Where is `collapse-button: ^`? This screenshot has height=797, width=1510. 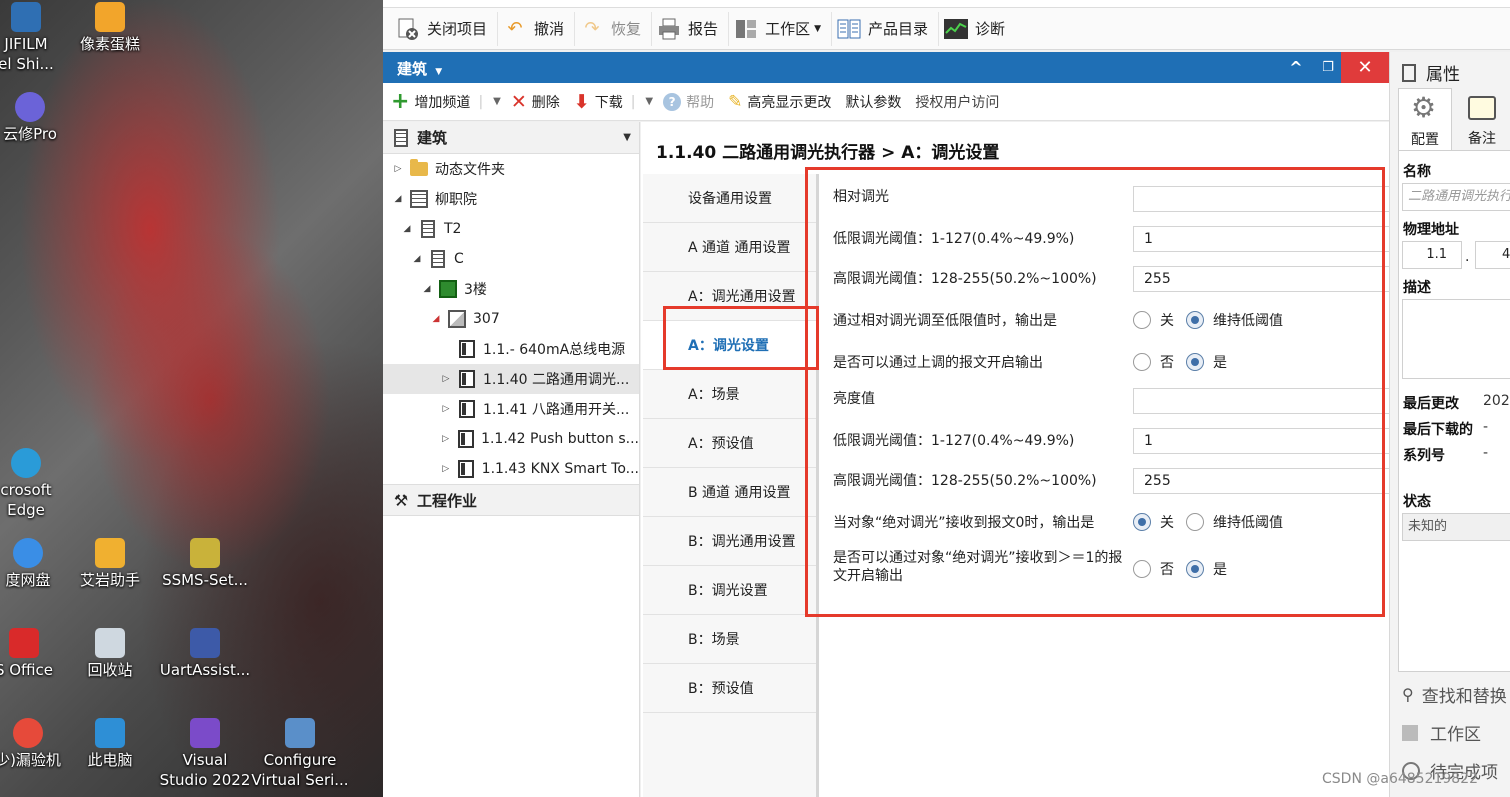
collapse-button: ^ is located at coordinates (1296, 67).